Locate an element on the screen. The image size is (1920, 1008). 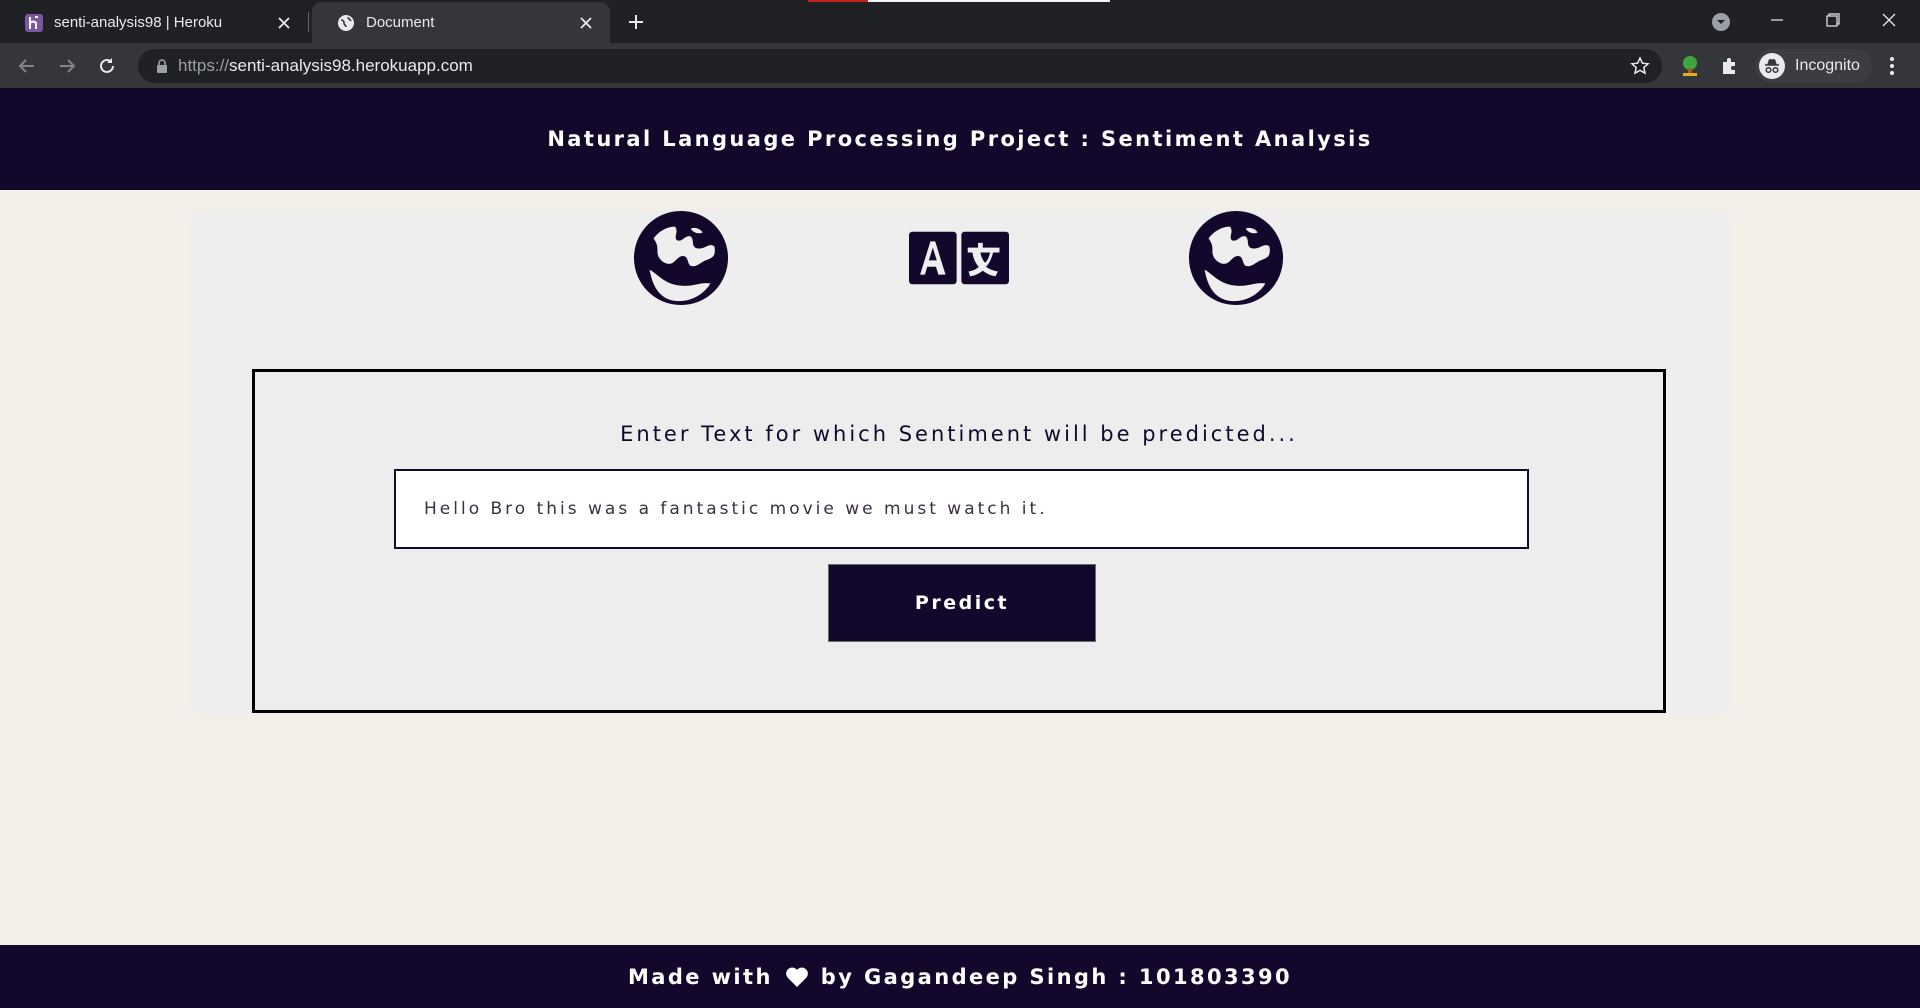
forward-button is located at coordinates (67, 66).